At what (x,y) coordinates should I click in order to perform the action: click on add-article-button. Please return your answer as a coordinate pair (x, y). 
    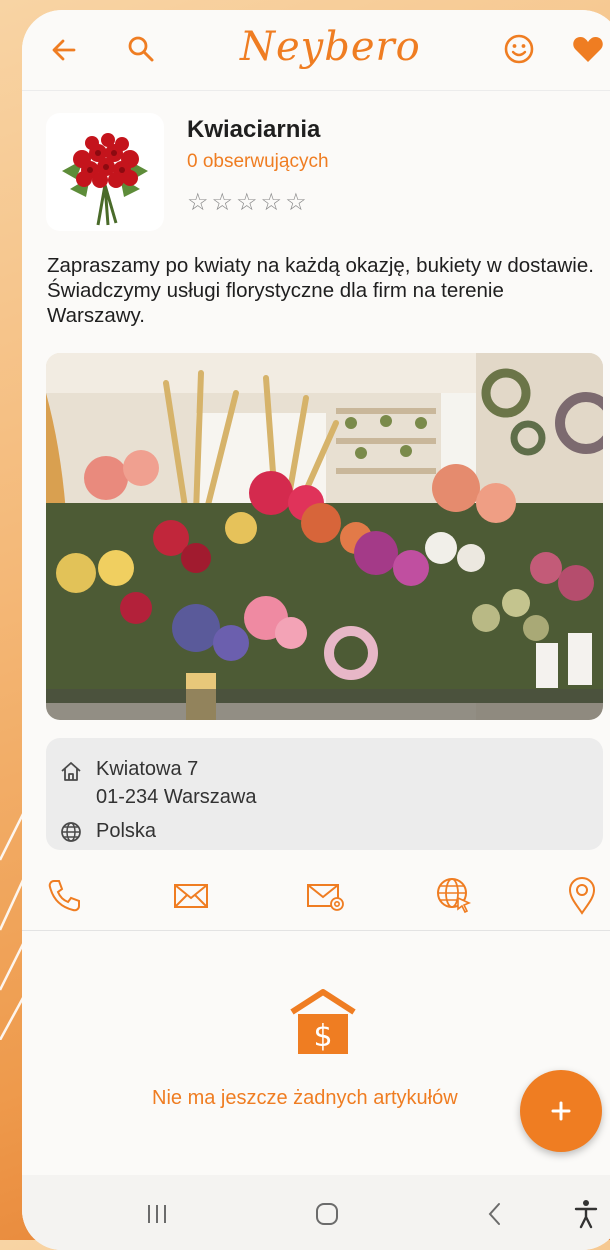
    Looking at the image, I should click on (561, 1111).